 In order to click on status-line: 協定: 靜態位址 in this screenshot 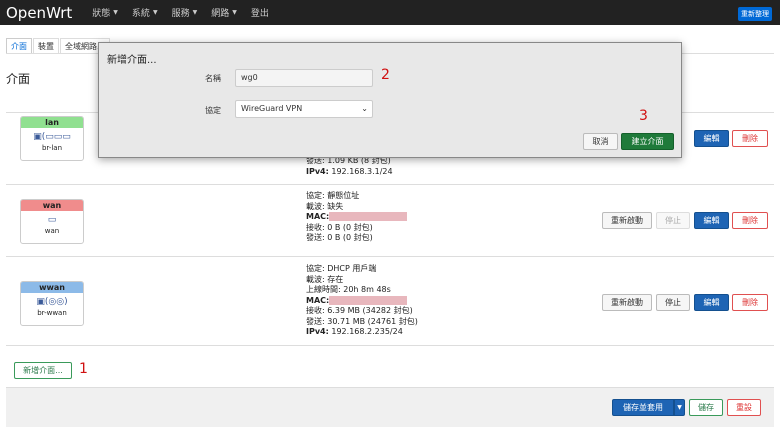, I will do `click(356, 196)`.